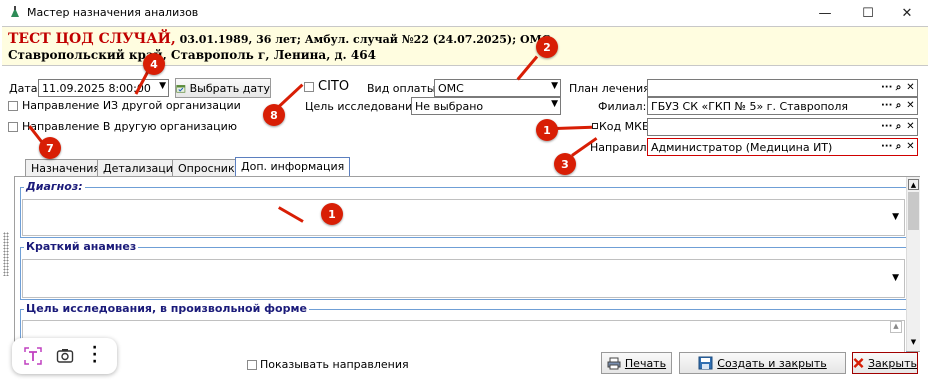 The image size is (930, 386). What do you see at coordinates (81, 246) in the screenshot?
I see `anamnesis-title: Краткий анамнез` at bounding box center [81, 246].